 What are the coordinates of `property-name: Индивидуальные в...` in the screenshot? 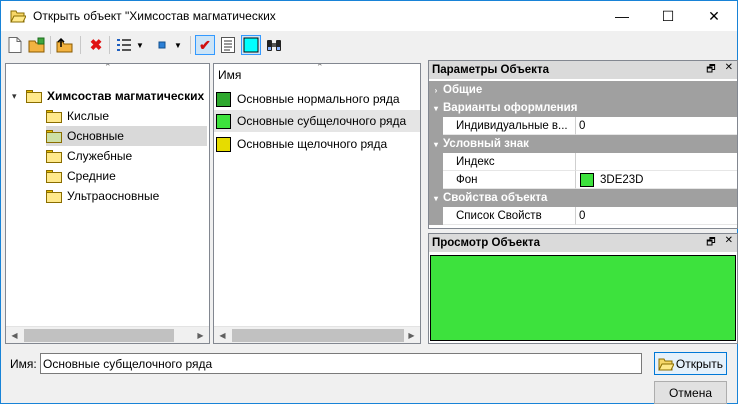 It's located at (509, 126).